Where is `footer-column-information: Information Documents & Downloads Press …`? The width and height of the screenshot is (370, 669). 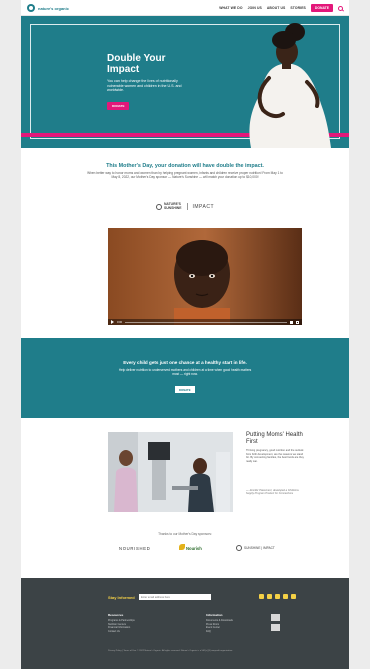
footer-column-information: Information Documents & Downloads Press … is located at coordinates (219, 623).